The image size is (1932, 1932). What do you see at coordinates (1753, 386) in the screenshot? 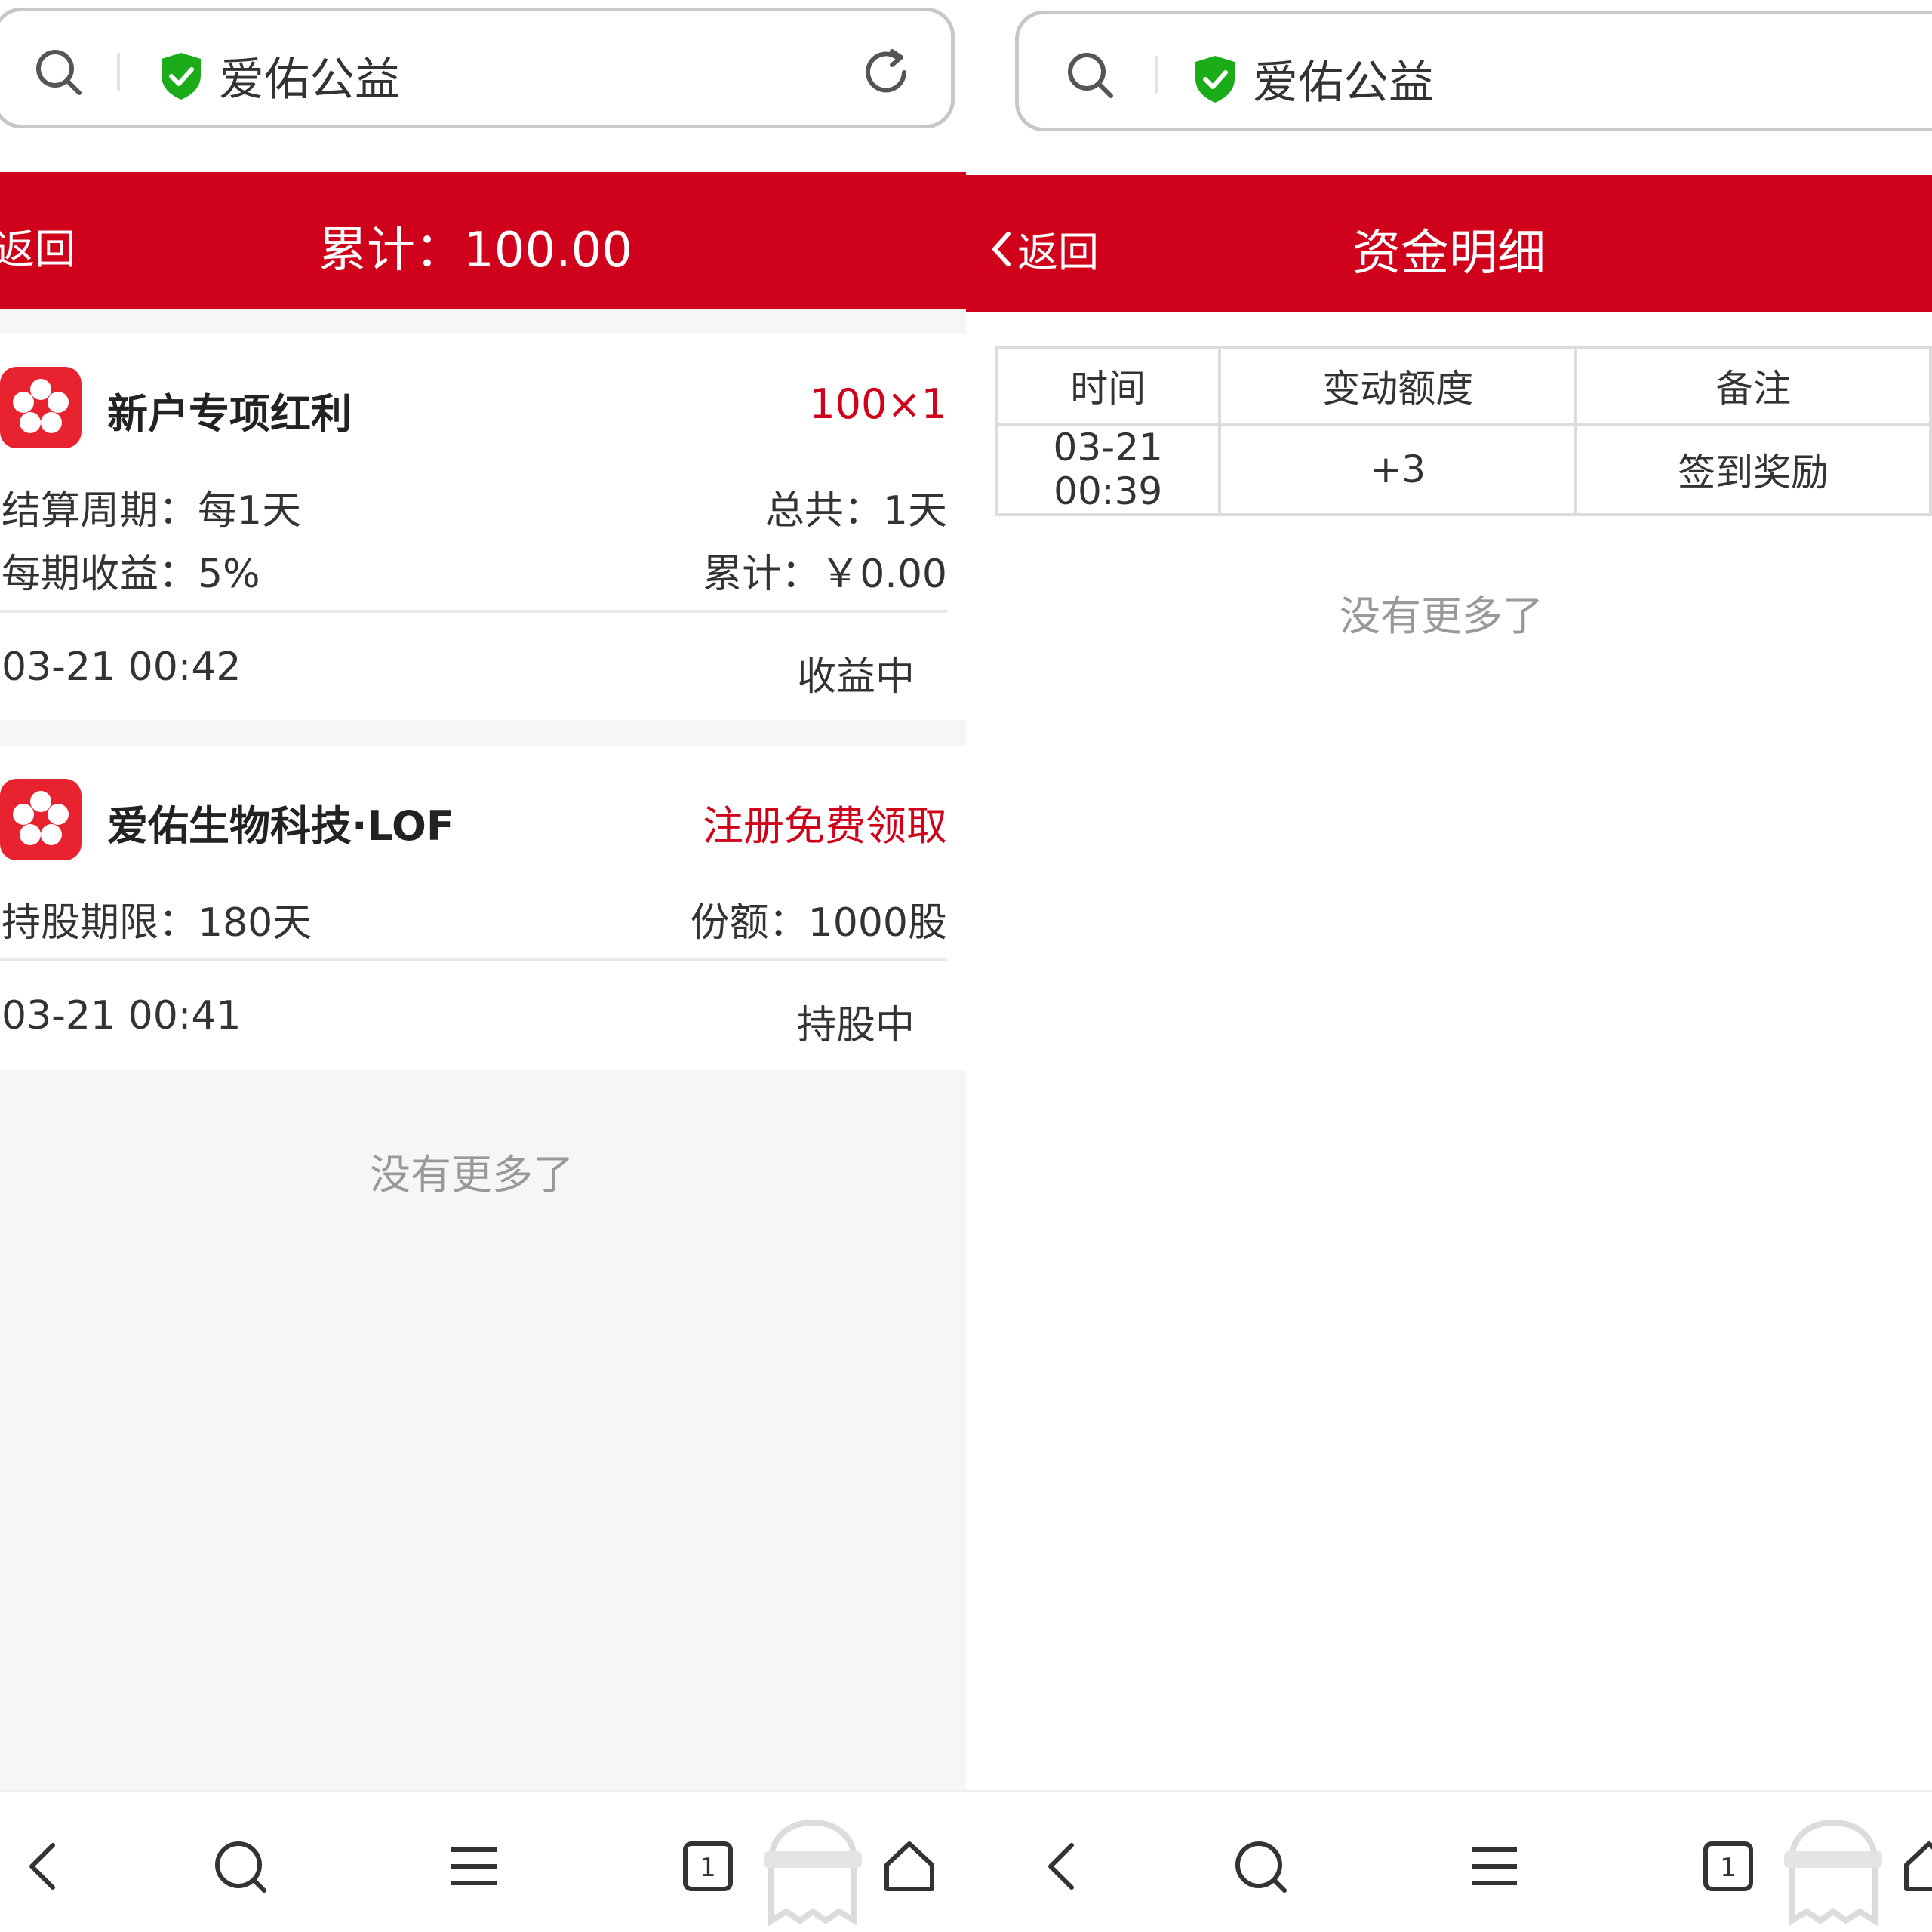
I see `column-header: 备注` at bounding box center [1753, 386].